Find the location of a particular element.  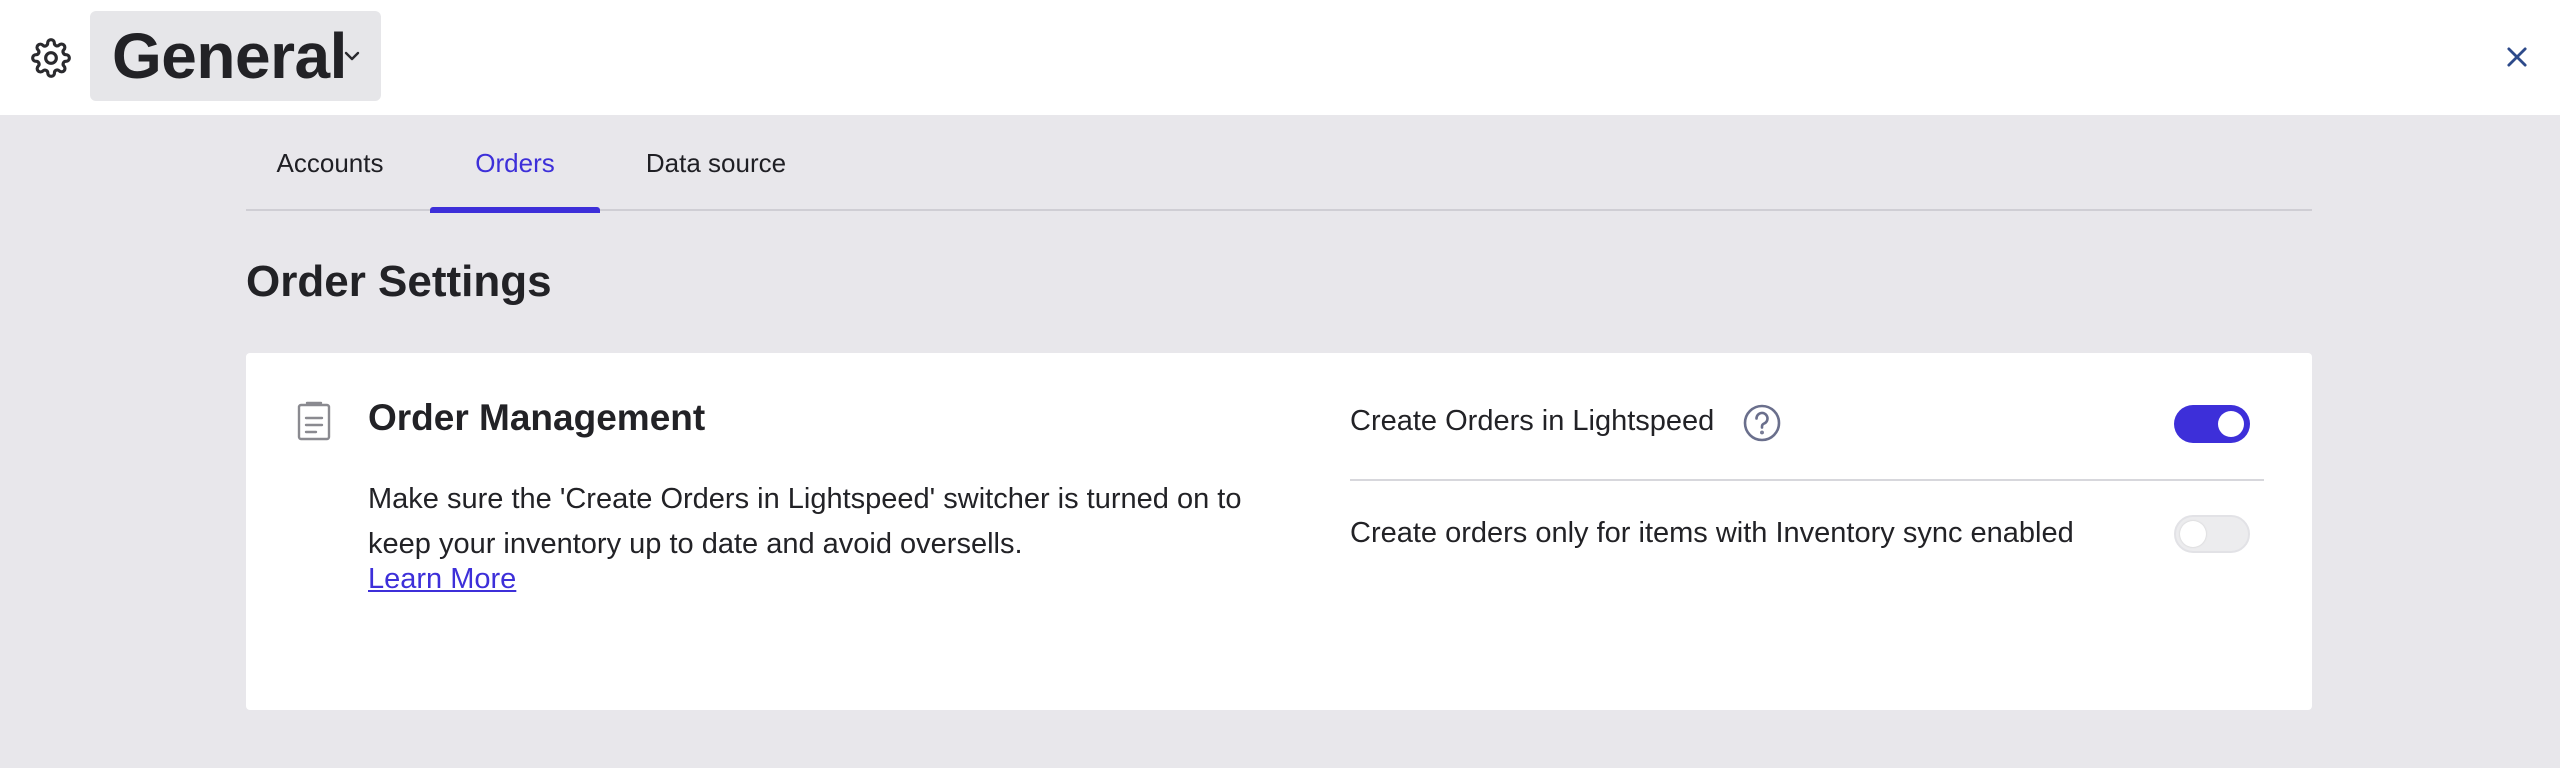

learn-more-link: Learn More is located at coordinates (442, 579).